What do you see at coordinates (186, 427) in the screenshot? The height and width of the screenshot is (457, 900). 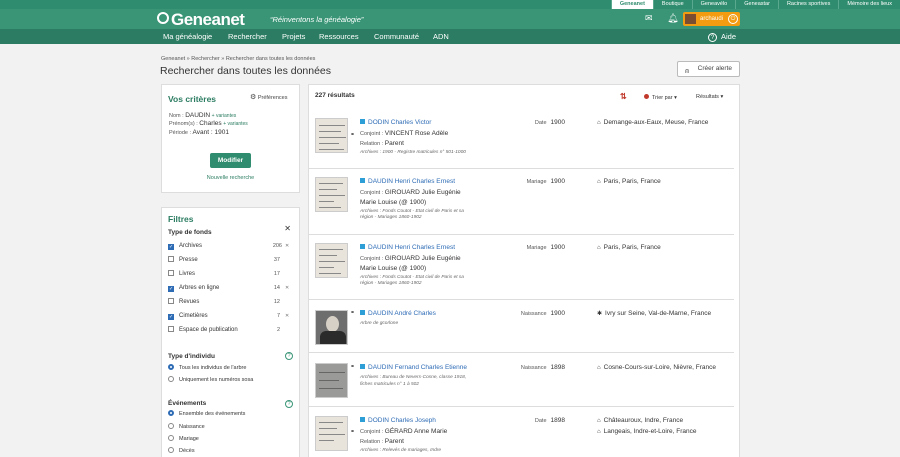 I see `radio-naissance: Naissance` at bounding box center [186, 427].